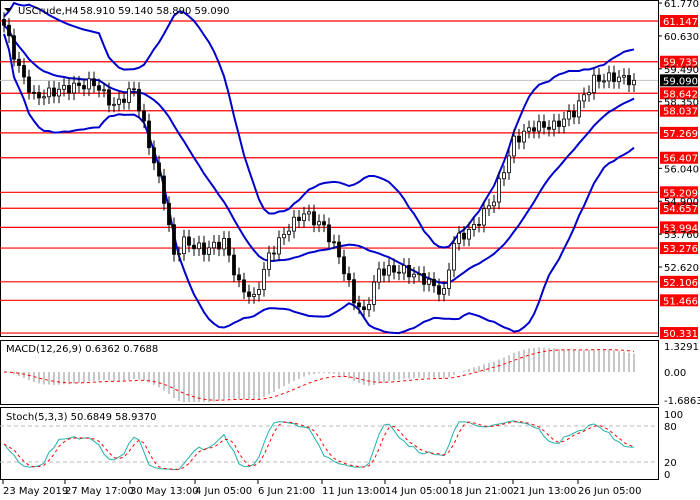 The width and height of the screenshot is (700, 500). I want to click on price-tick-label: 53.760, so click(681, 235).